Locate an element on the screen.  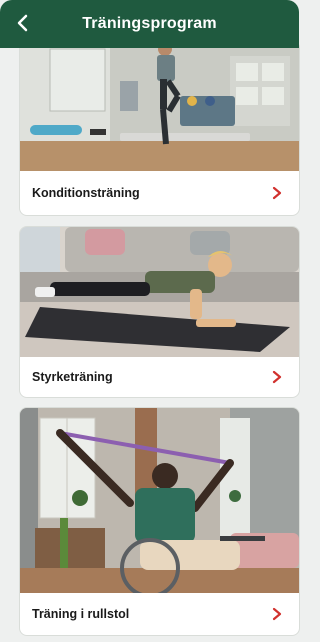
chevron-left-icon is located at coordinates (22, 23).